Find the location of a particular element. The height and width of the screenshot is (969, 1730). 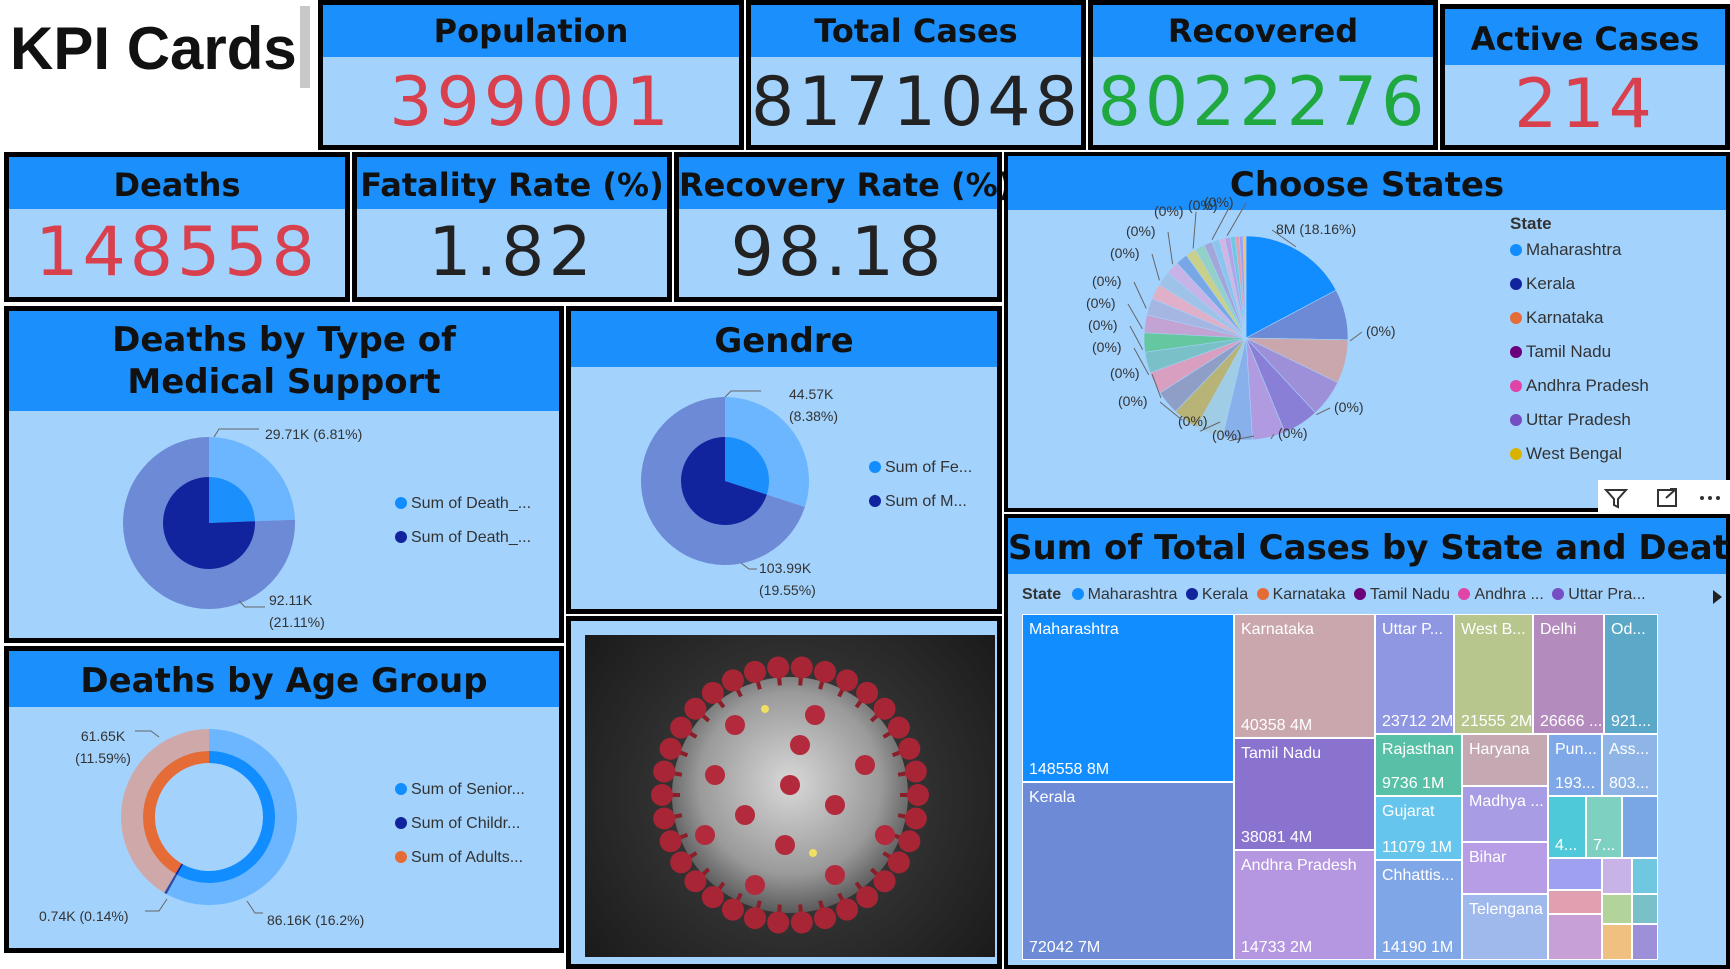

treemap-tile-11: Gujarat 11079 1M is located at coordinates (1418, 828).